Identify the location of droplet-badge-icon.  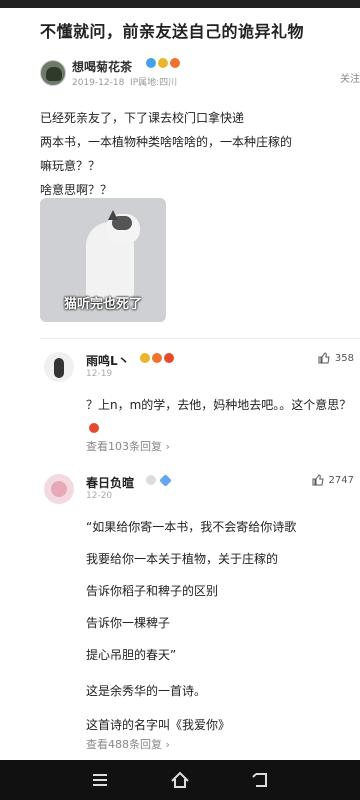
(151, 63).